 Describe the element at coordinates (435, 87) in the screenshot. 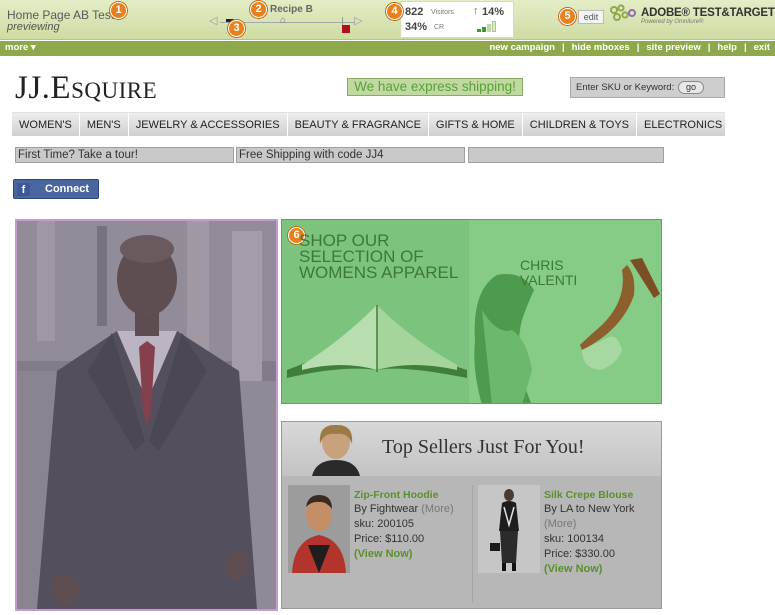

I see `express-shipping-banner: We have express shipping!` at that location.